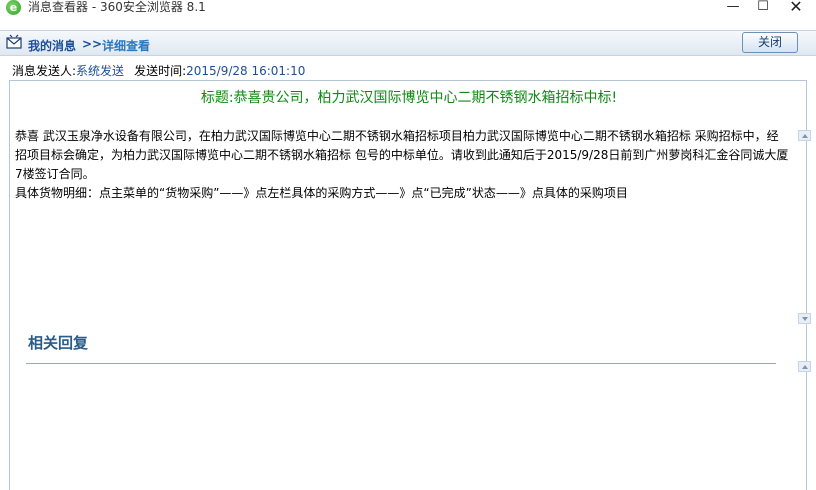 The image size is (816, 490). I want to click on app-logo-icon: e, so click(13, 7).